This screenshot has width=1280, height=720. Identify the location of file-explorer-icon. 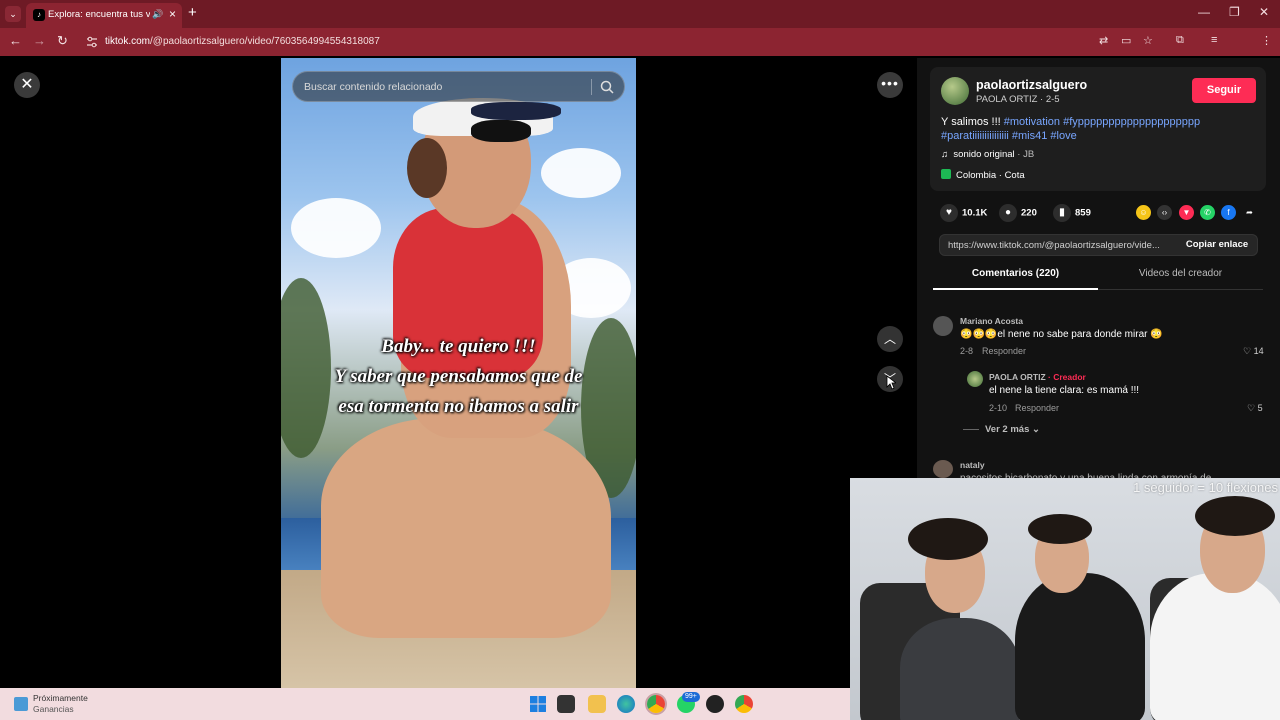
(597, 704).